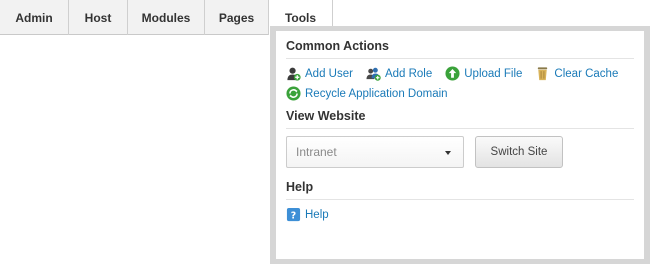 The height and width of the screenshot is (264, 650). Describe the element at coordinates (542, 73) in the screenshot. I see `clear-cache-icon` at that location.